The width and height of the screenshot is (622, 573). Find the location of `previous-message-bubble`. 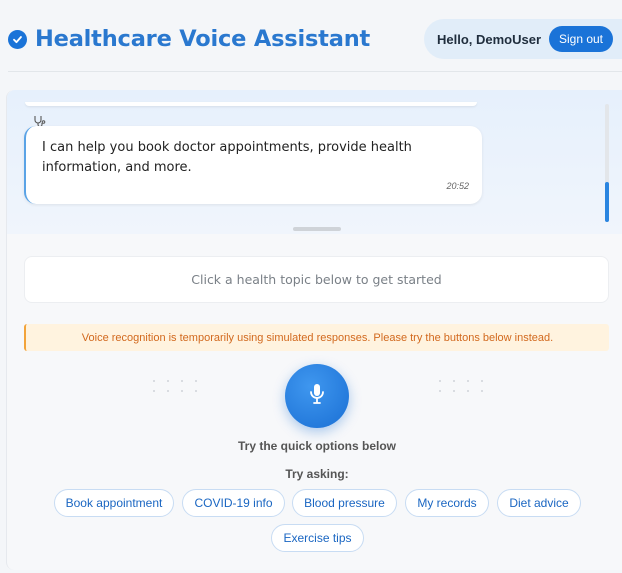

previous-message-bubble is located at coordinates (251, 104).